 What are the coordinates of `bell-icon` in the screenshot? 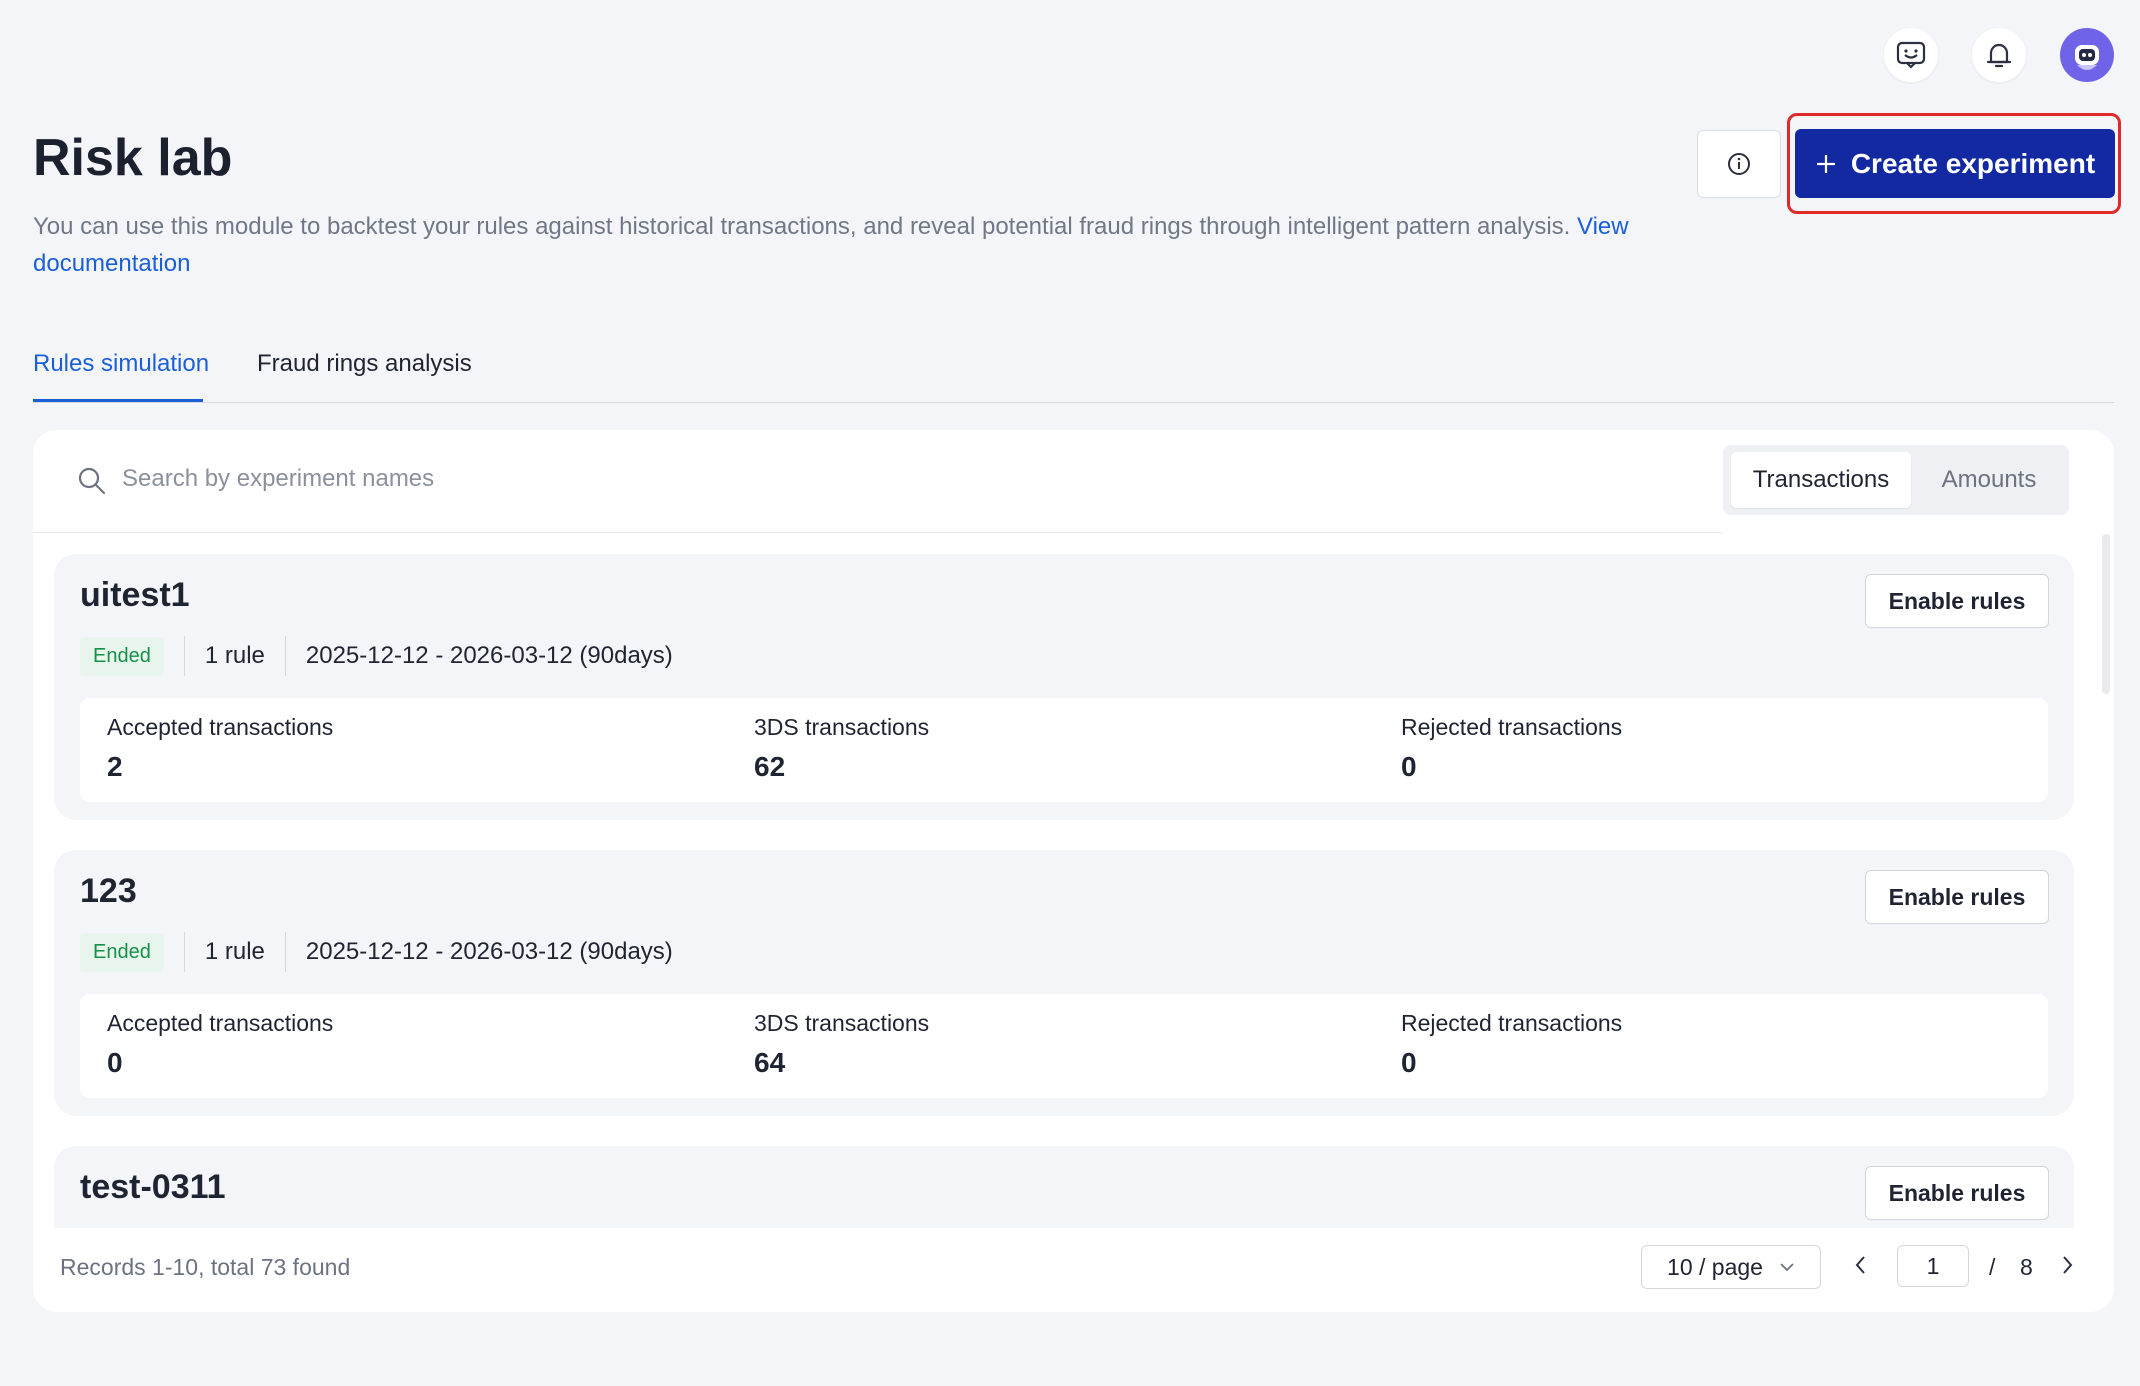 It's located at (1999, 55).